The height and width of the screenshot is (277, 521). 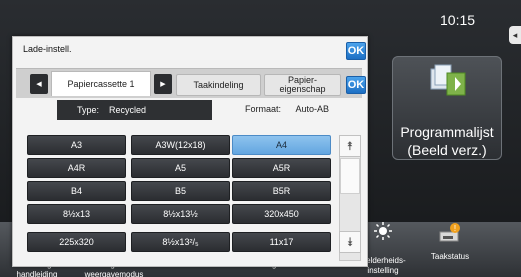 I want to click on scroll-up-icon: ⯭, so click(x=350, y=146).